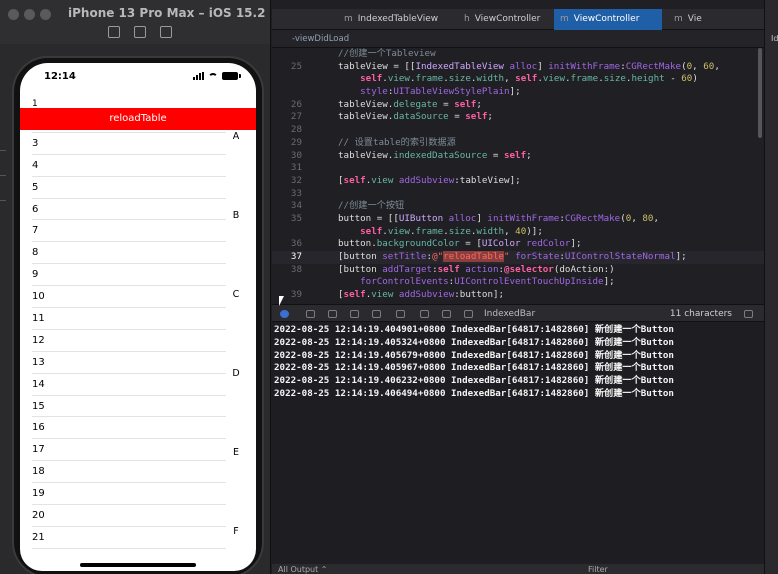 This screenshot has width=778, height=574. I want to click on index-letter: F, so click(236, 531).